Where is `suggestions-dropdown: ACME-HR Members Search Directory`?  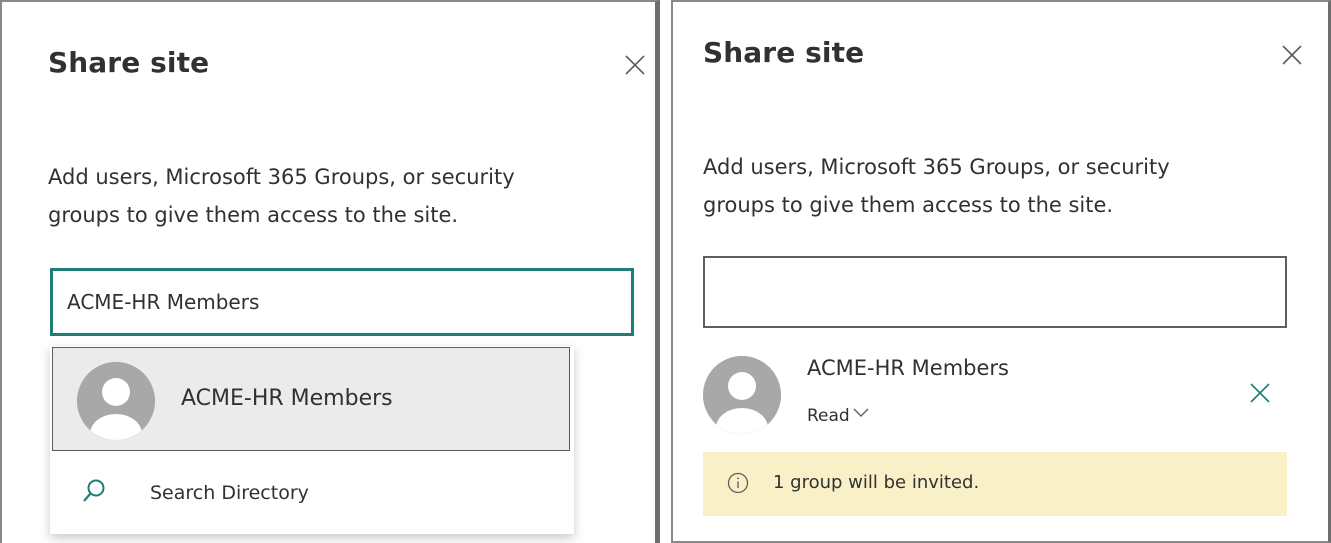 suggestions-dropdown: ACME-HR Members Search Directory is located at coordinates (312, 440).